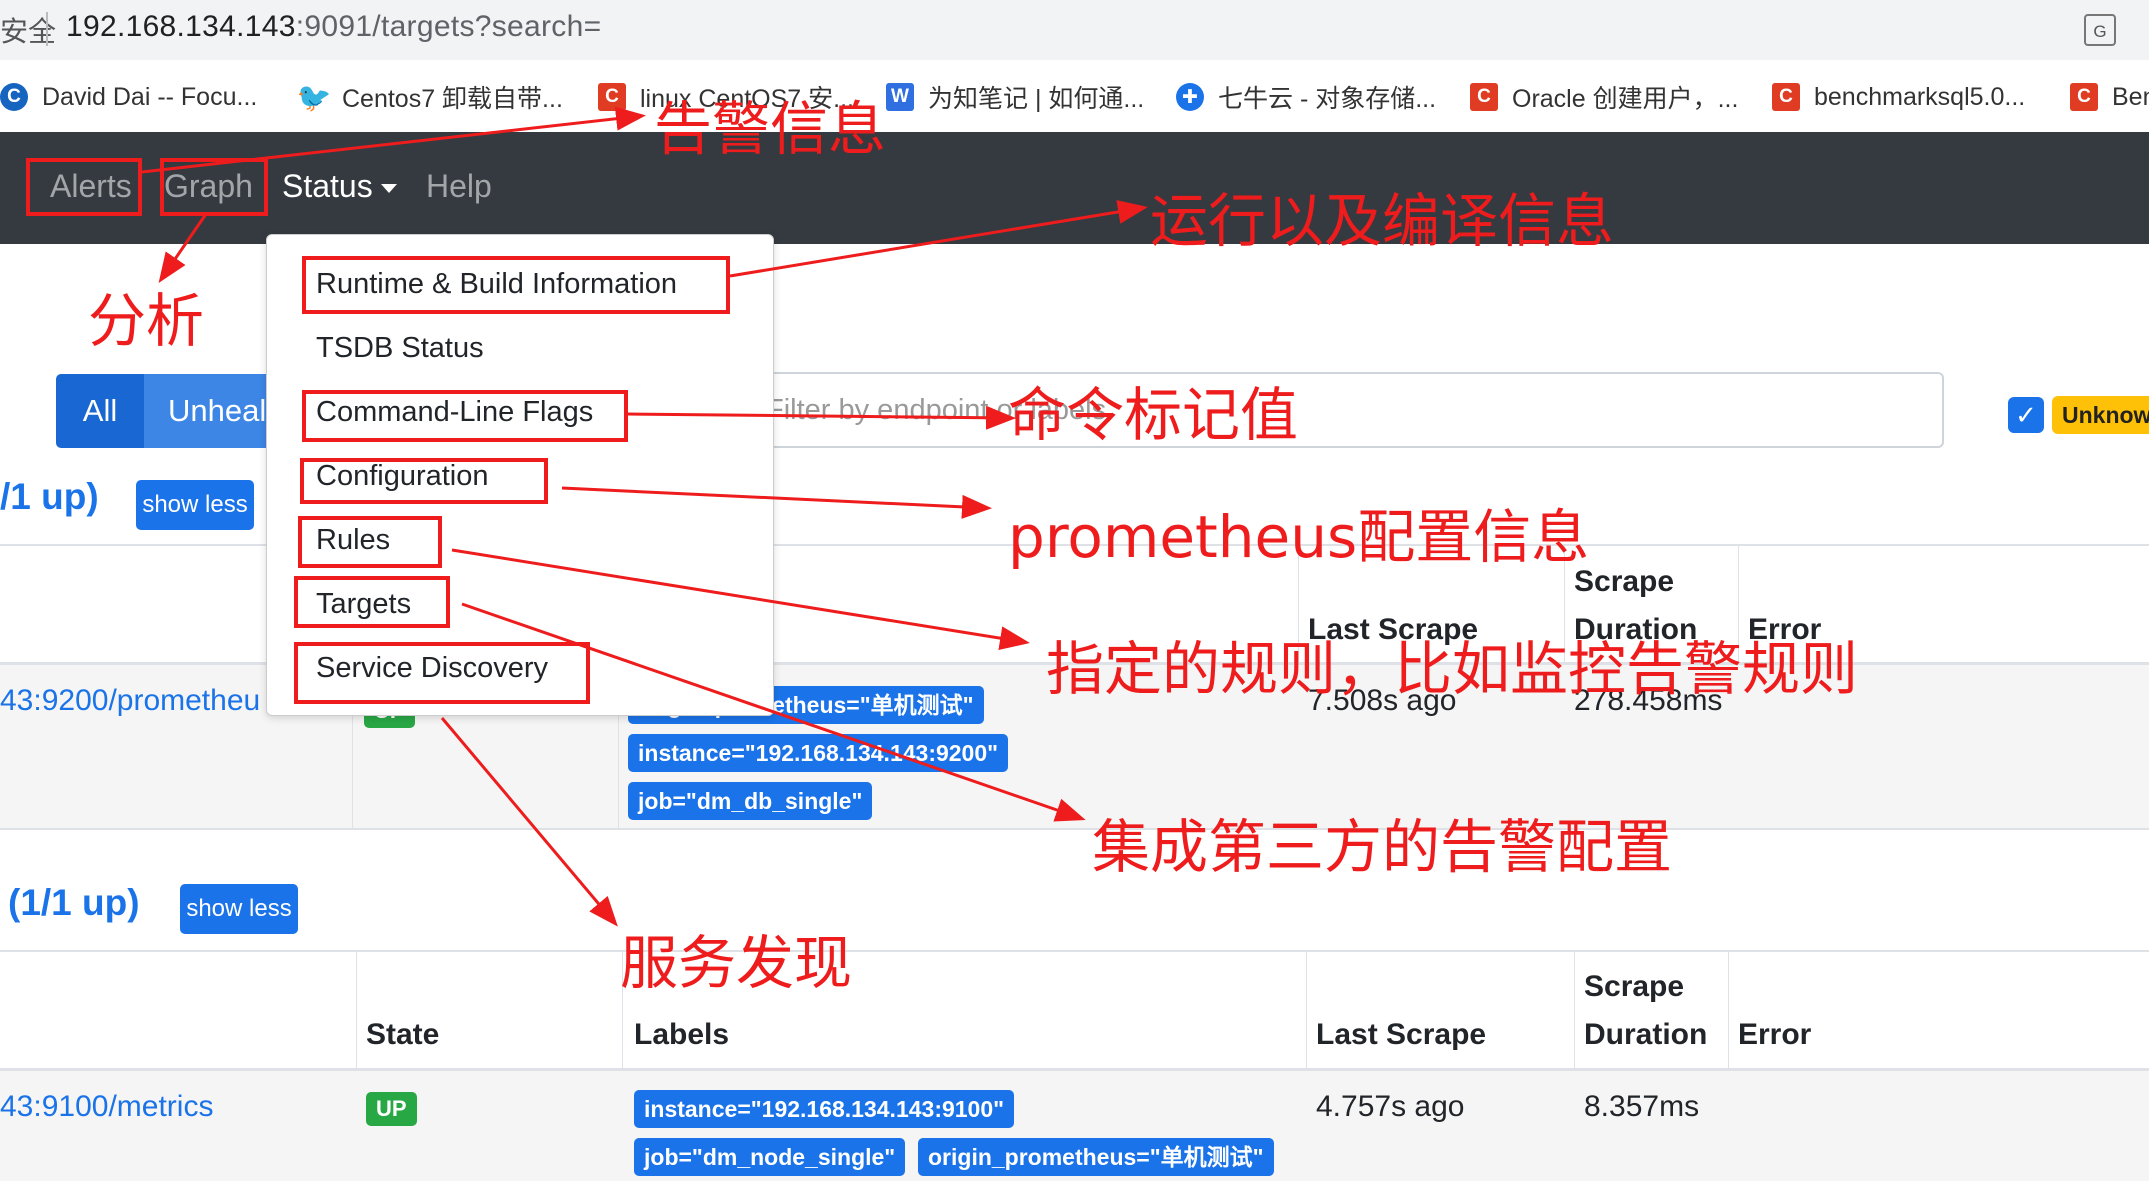 The image size is (2149, 1181). Describe the element at coordinates (393, 140) in the screenshot. I see `arrow-alerts` at that location.